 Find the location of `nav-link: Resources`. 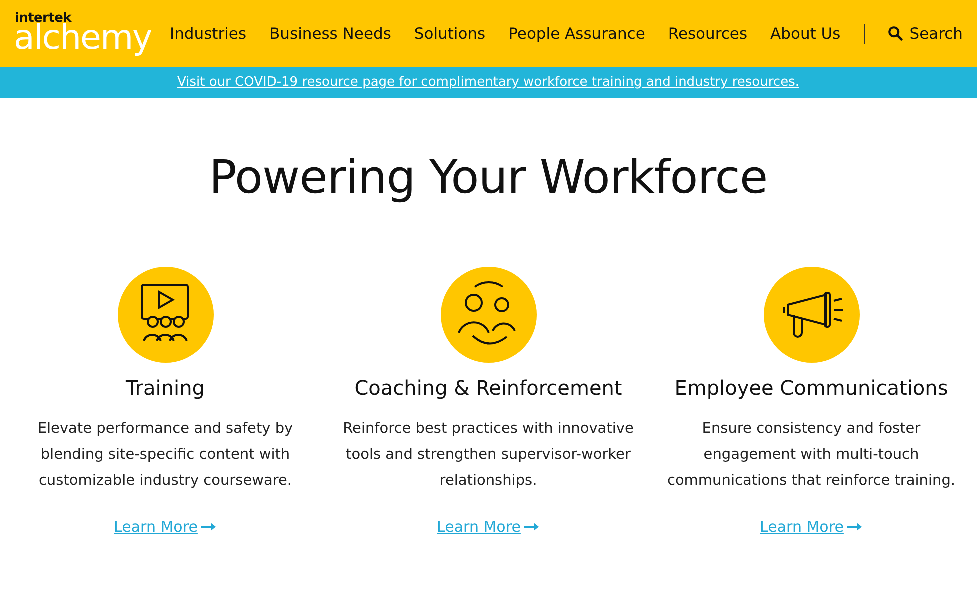

nav-link: Resources is located at coordinates (708, 33).